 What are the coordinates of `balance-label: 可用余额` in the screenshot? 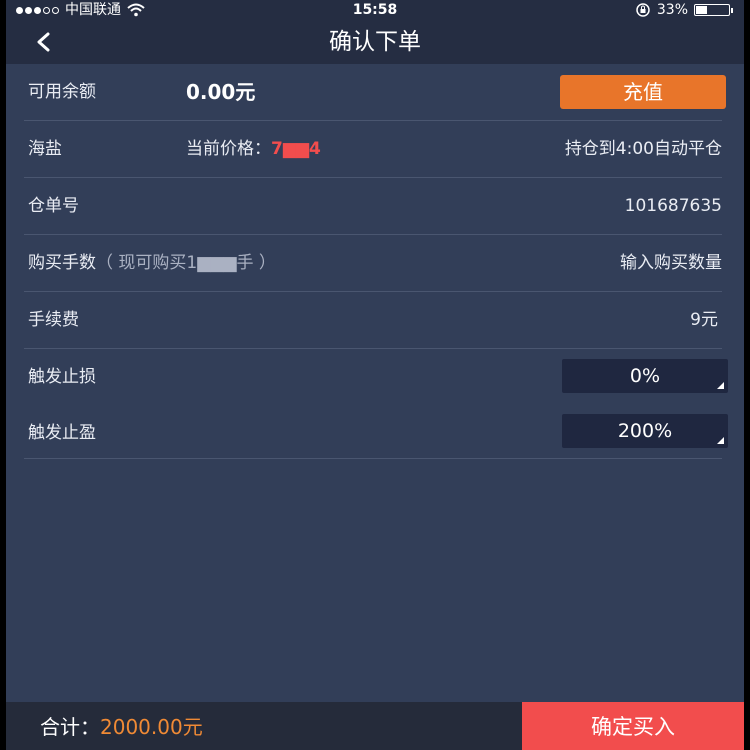 It's located at (62, 92).